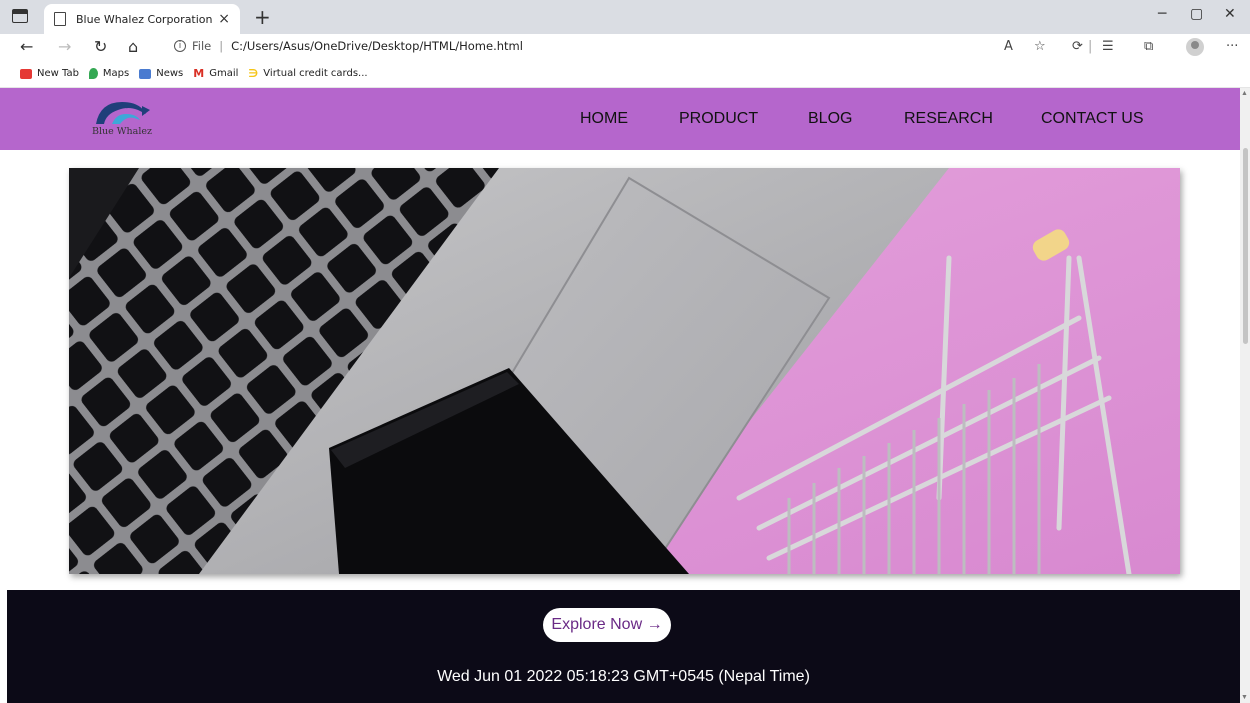 The height and width of the screenshot is (703, 1250). What do you see at coordinates (1092, 119) in the screenshot?
I see `nav-contact-us: CONTACT US` at bounding box center [1092, 119].